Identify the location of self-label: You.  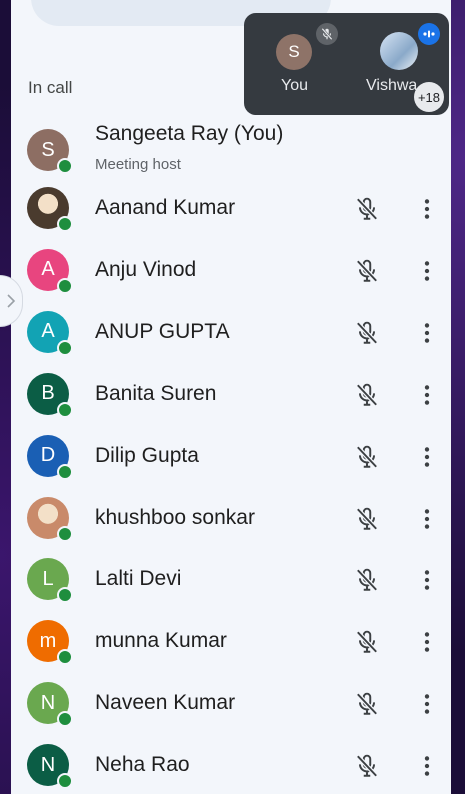
(294, 85).